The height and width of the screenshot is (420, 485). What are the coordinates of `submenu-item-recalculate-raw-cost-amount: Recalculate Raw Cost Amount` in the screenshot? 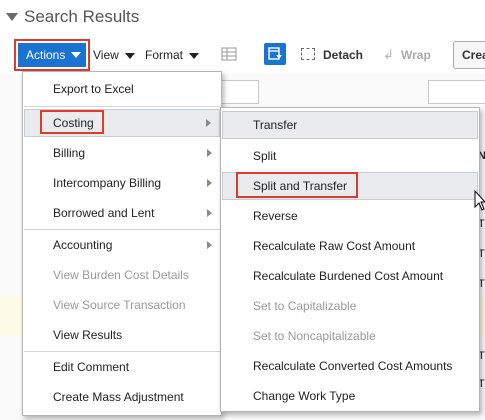 It's located at (350, 246).